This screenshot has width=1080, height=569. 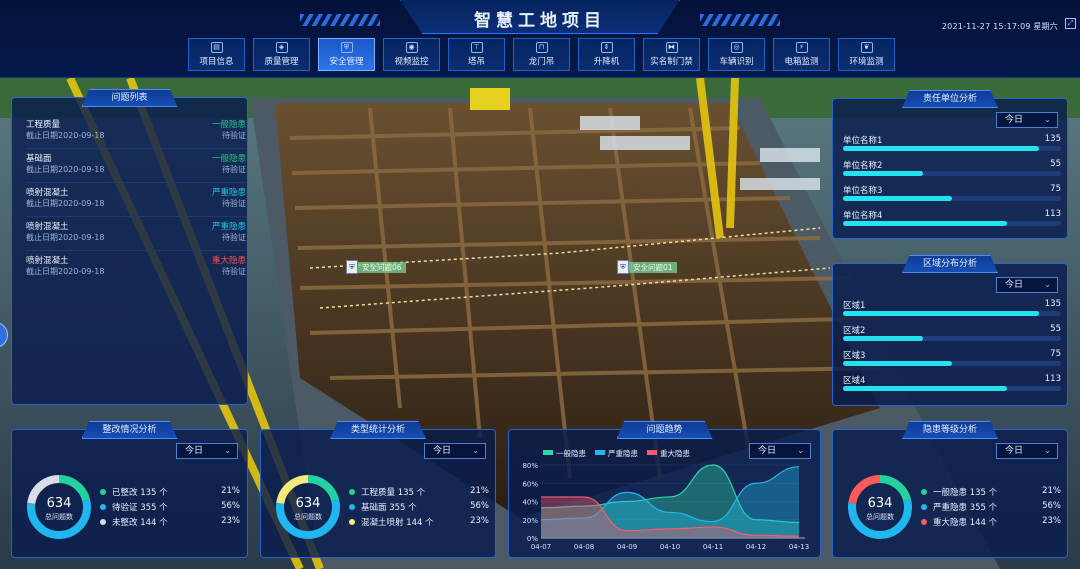 I want to click on nav-item-elevator: ⇕ 升降机, so click(x=606, y=54).